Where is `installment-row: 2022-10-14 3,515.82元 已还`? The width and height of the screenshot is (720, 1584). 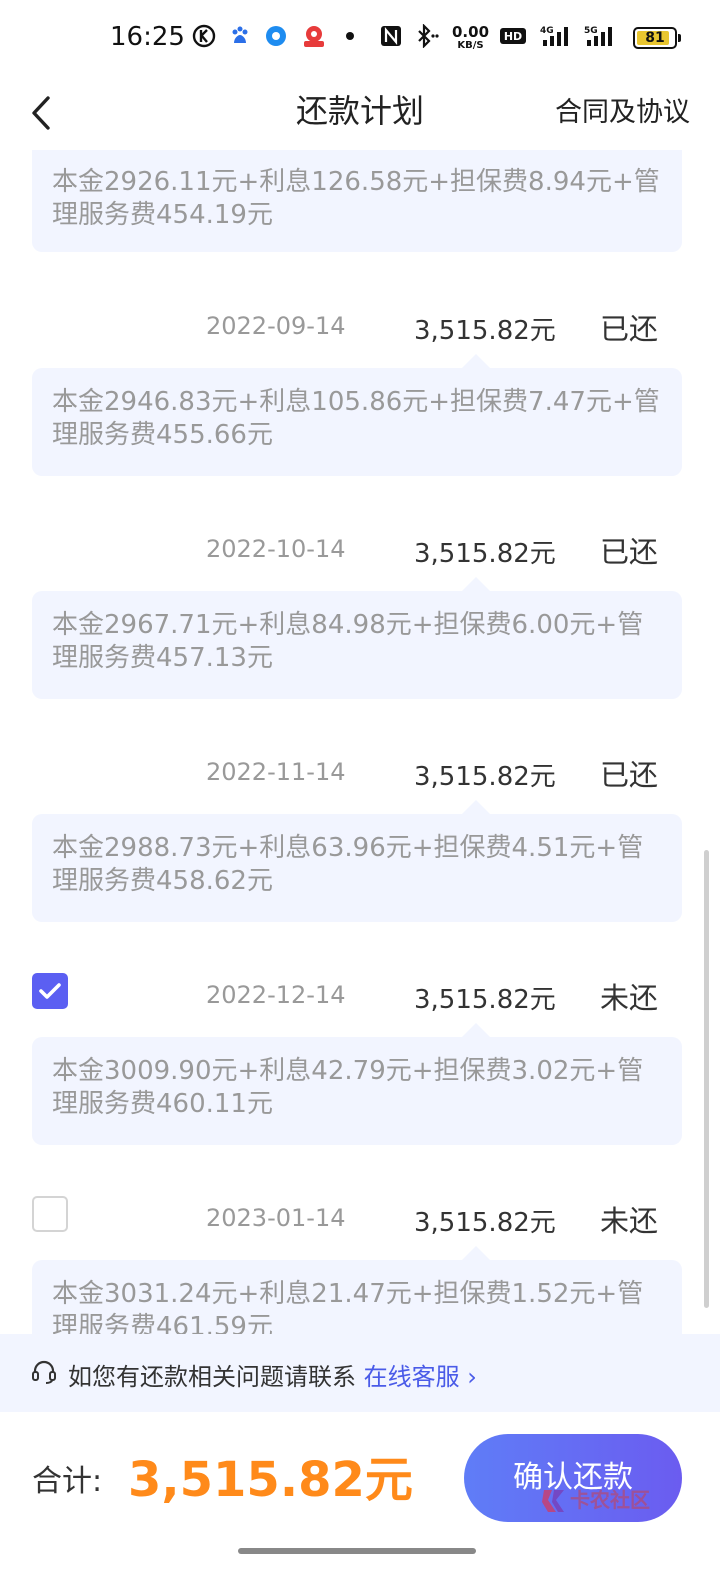
installment-row: 2022-10-14 3,515.82元 已还 is located at coordinates (360, 553).